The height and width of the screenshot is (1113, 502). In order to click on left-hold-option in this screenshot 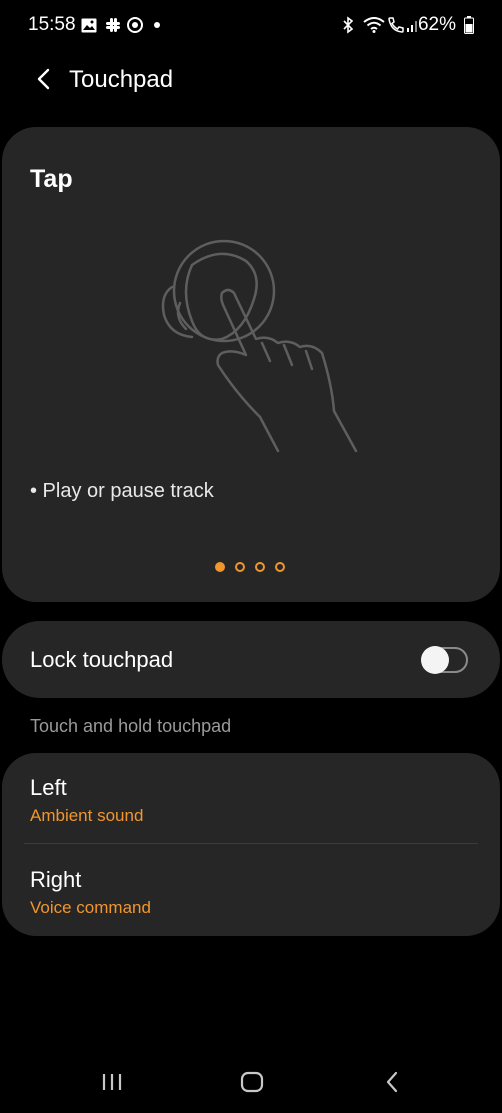, I will do `click(251, 798)`.